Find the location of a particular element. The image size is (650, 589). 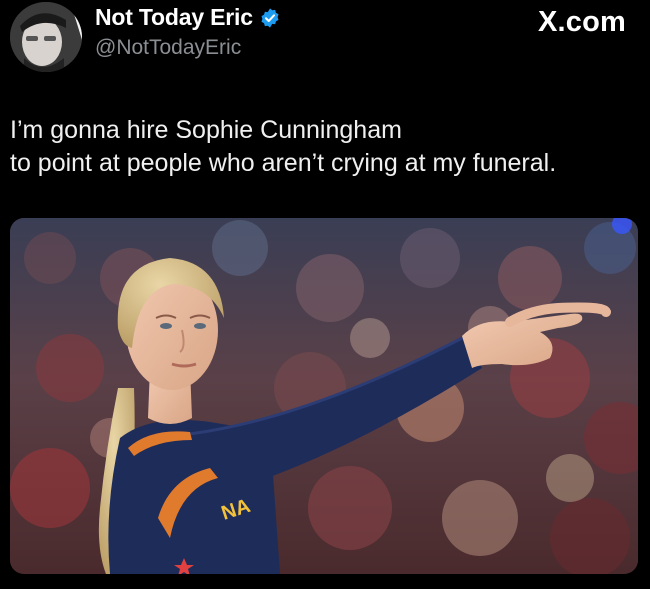

author-display-name: Not Today Eric is located at coordinates (174, 17).